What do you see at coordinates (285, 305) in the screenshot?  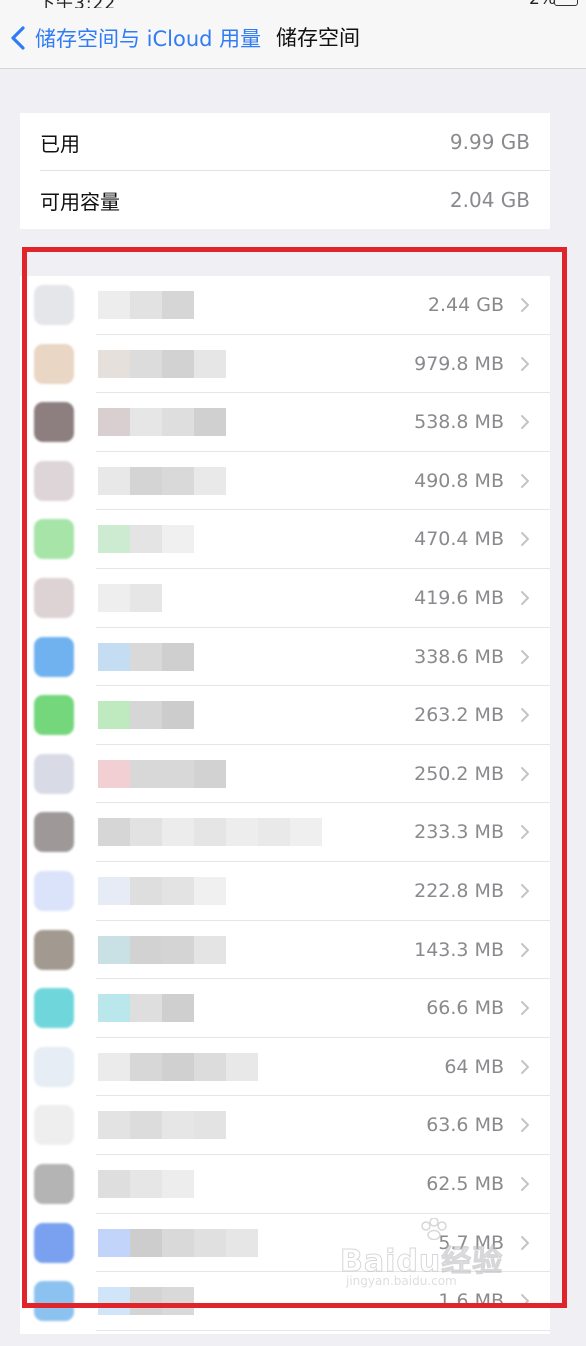 I see `app-storage-row: 2.44 GB` at bounding box center [285, 305].